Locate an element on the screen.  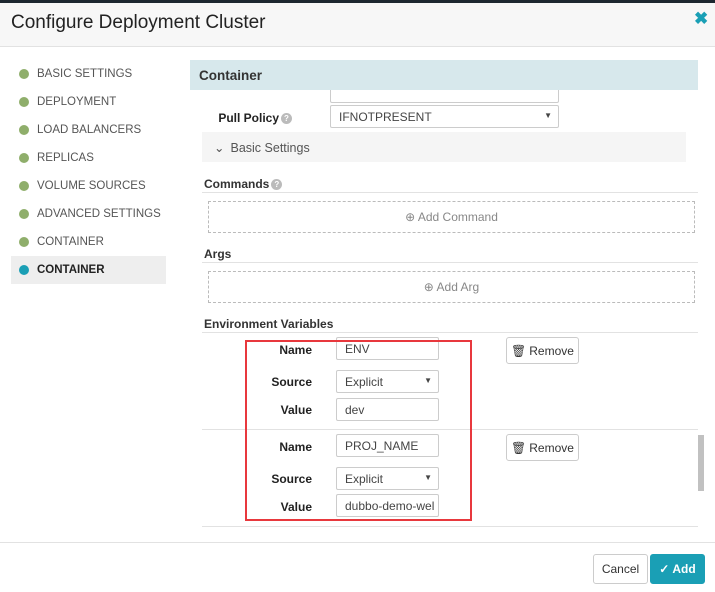
sidebar-item-container-2: CONTAINER is located at coordinates (88, 270).